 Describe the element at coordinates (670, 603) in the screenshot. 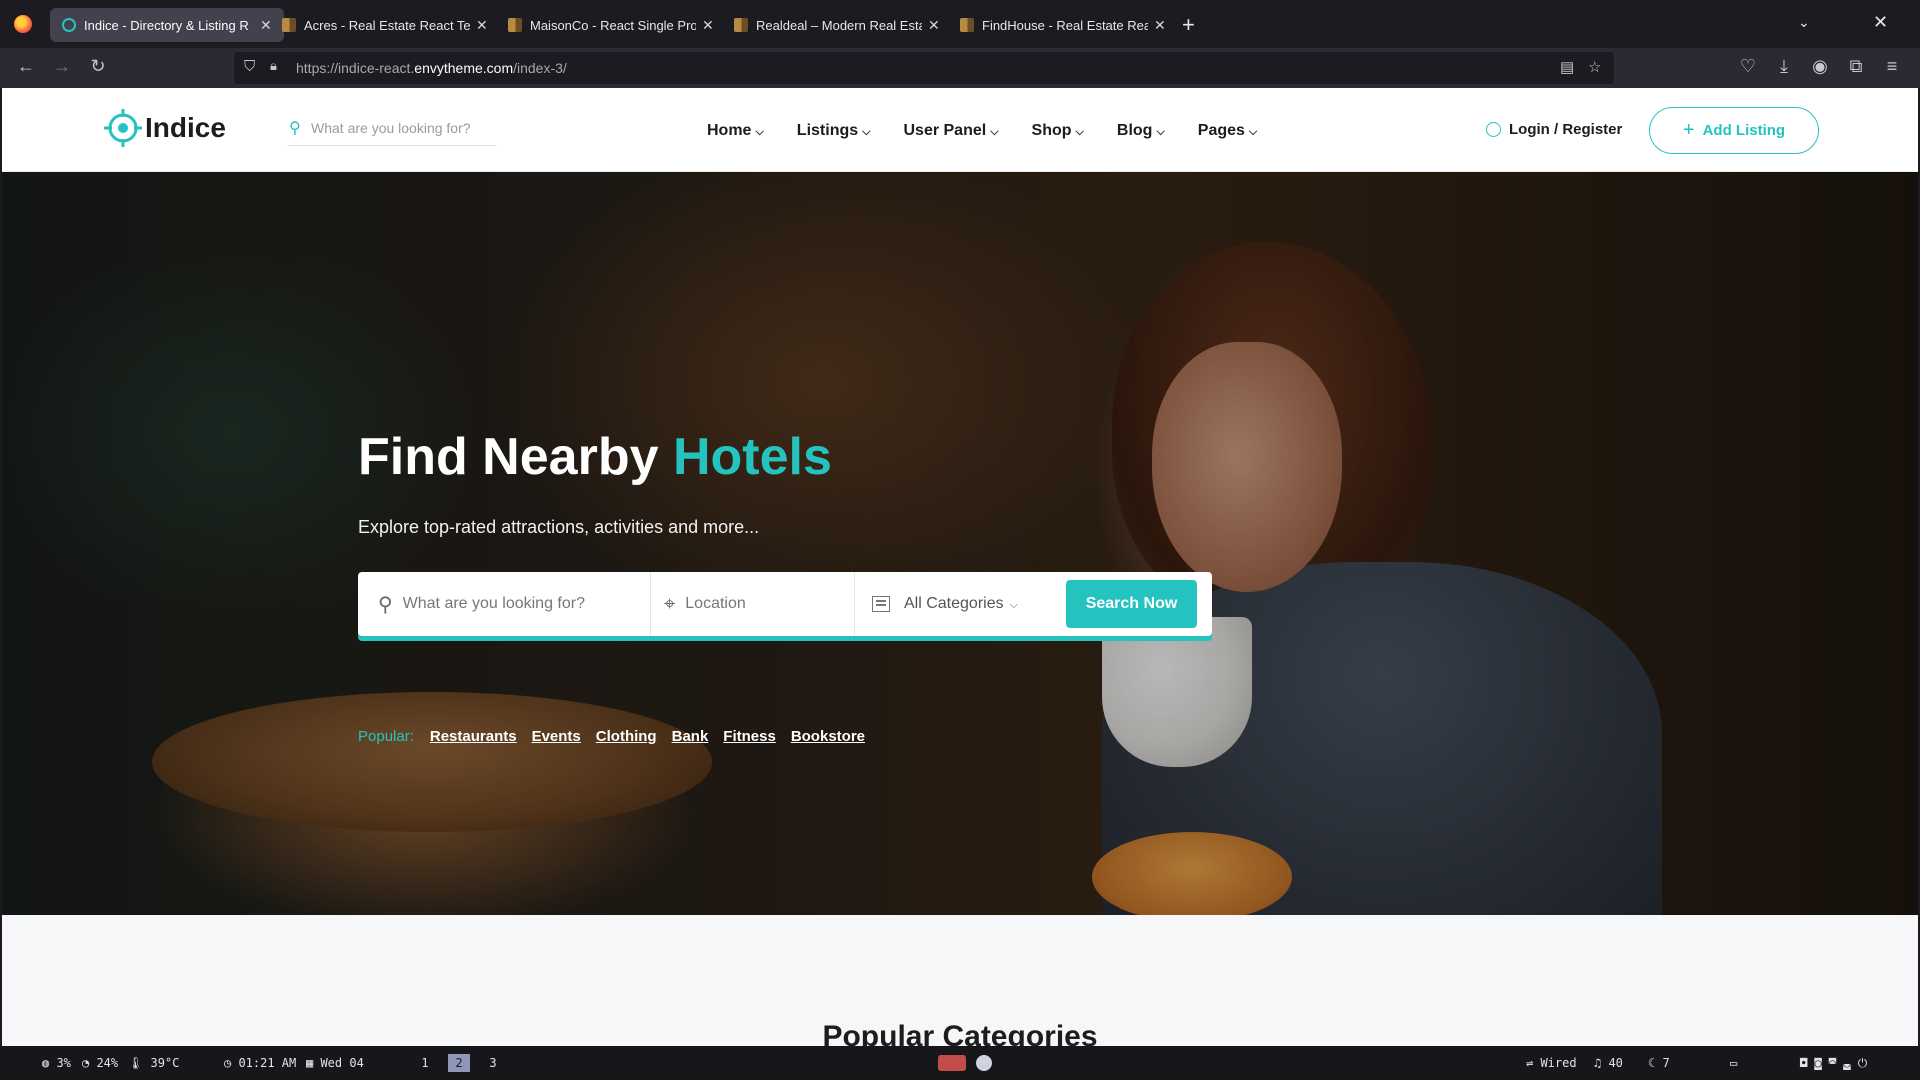

I see `location-pin-icon: ⌖` at that location.